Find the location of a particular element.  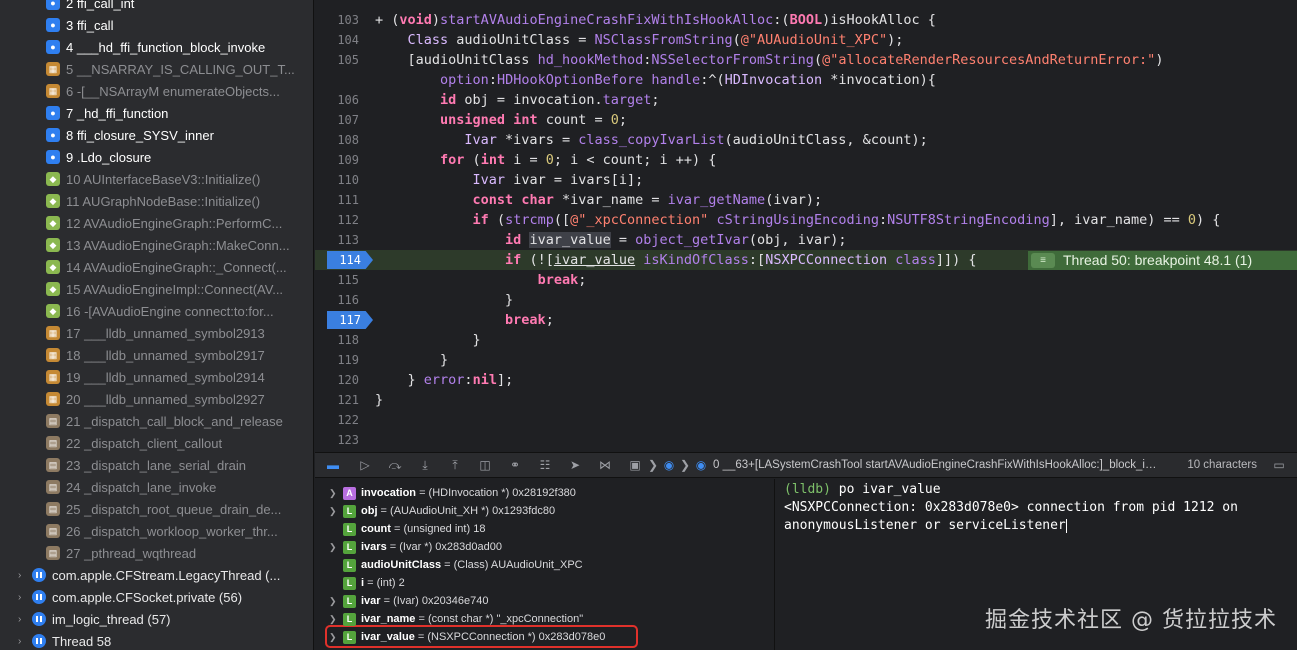

stack-frame-row: ● 9 .Ldo_closure is located at coordinates (156, 157).